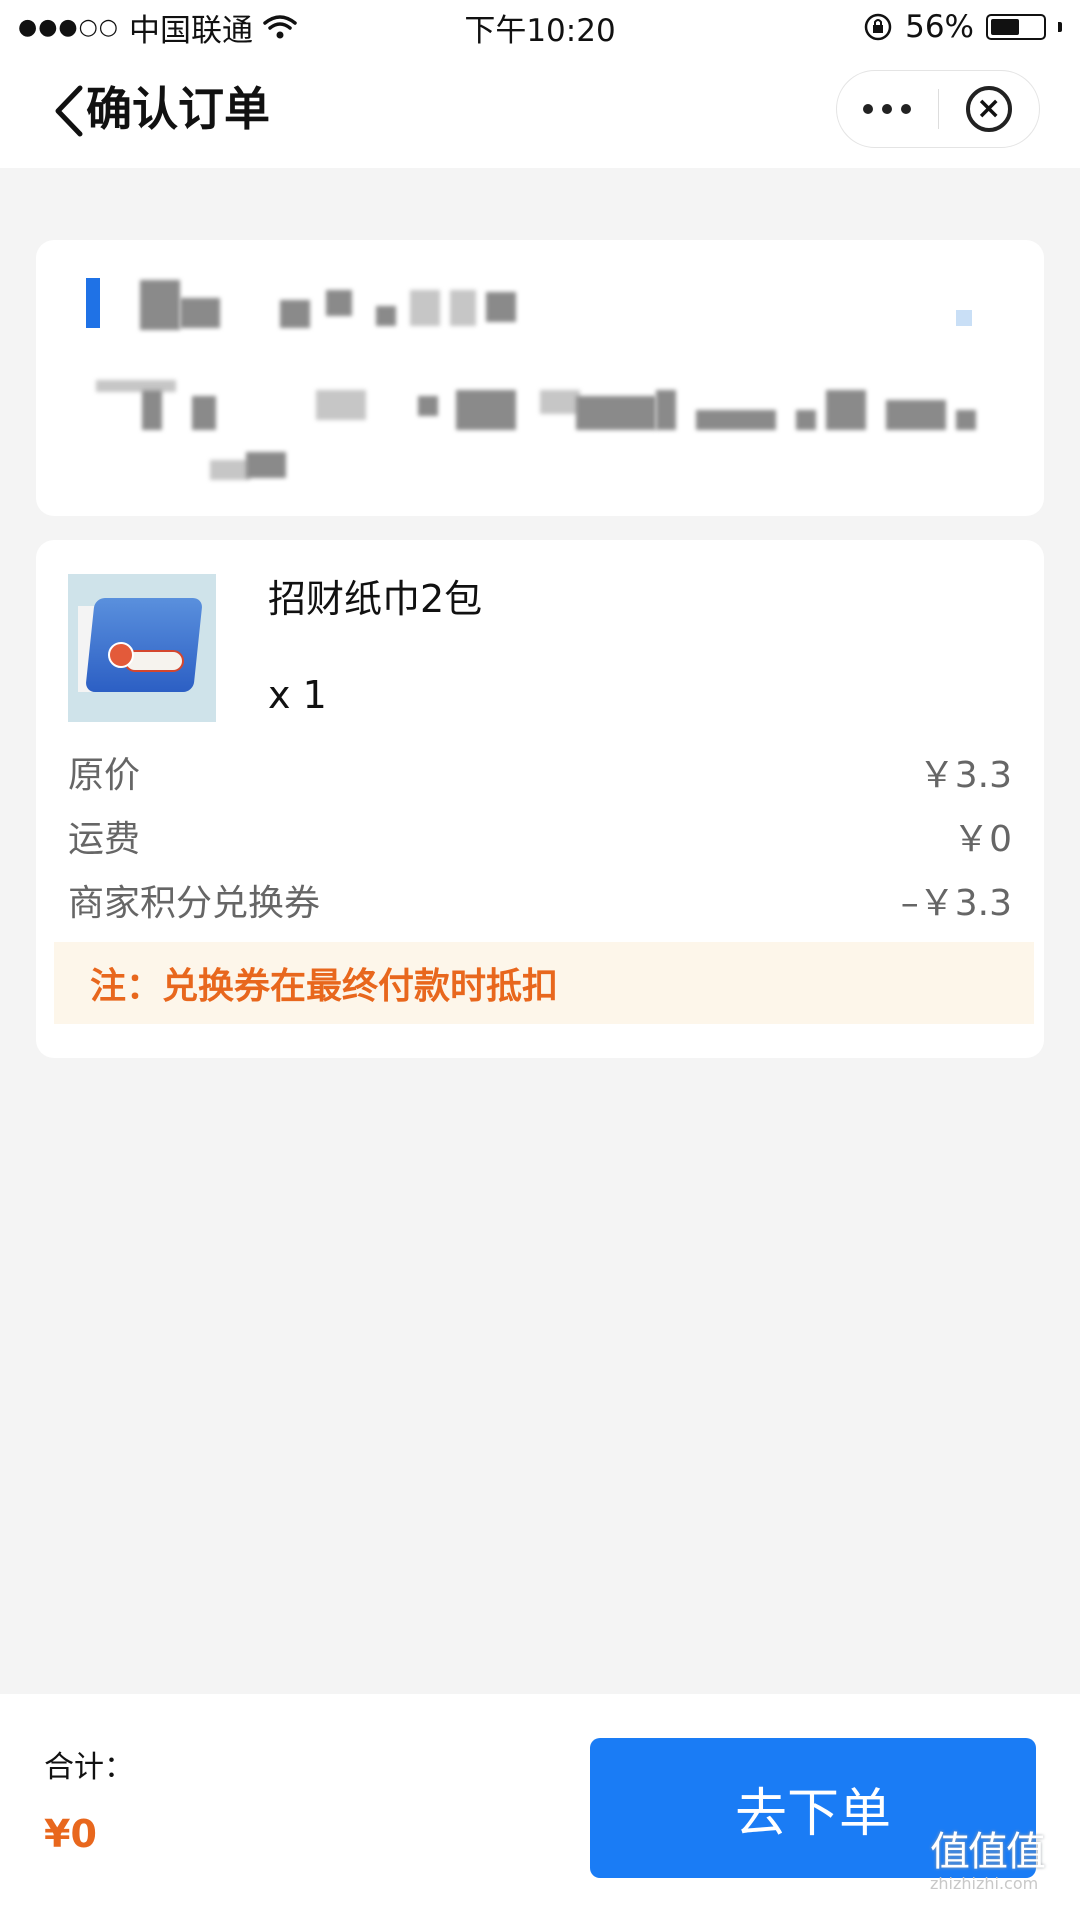 This screenshot has width=1080, height=1920. Describe the element at coordinates (144, 645) in the screenshot. I see `product-pack` at that location.